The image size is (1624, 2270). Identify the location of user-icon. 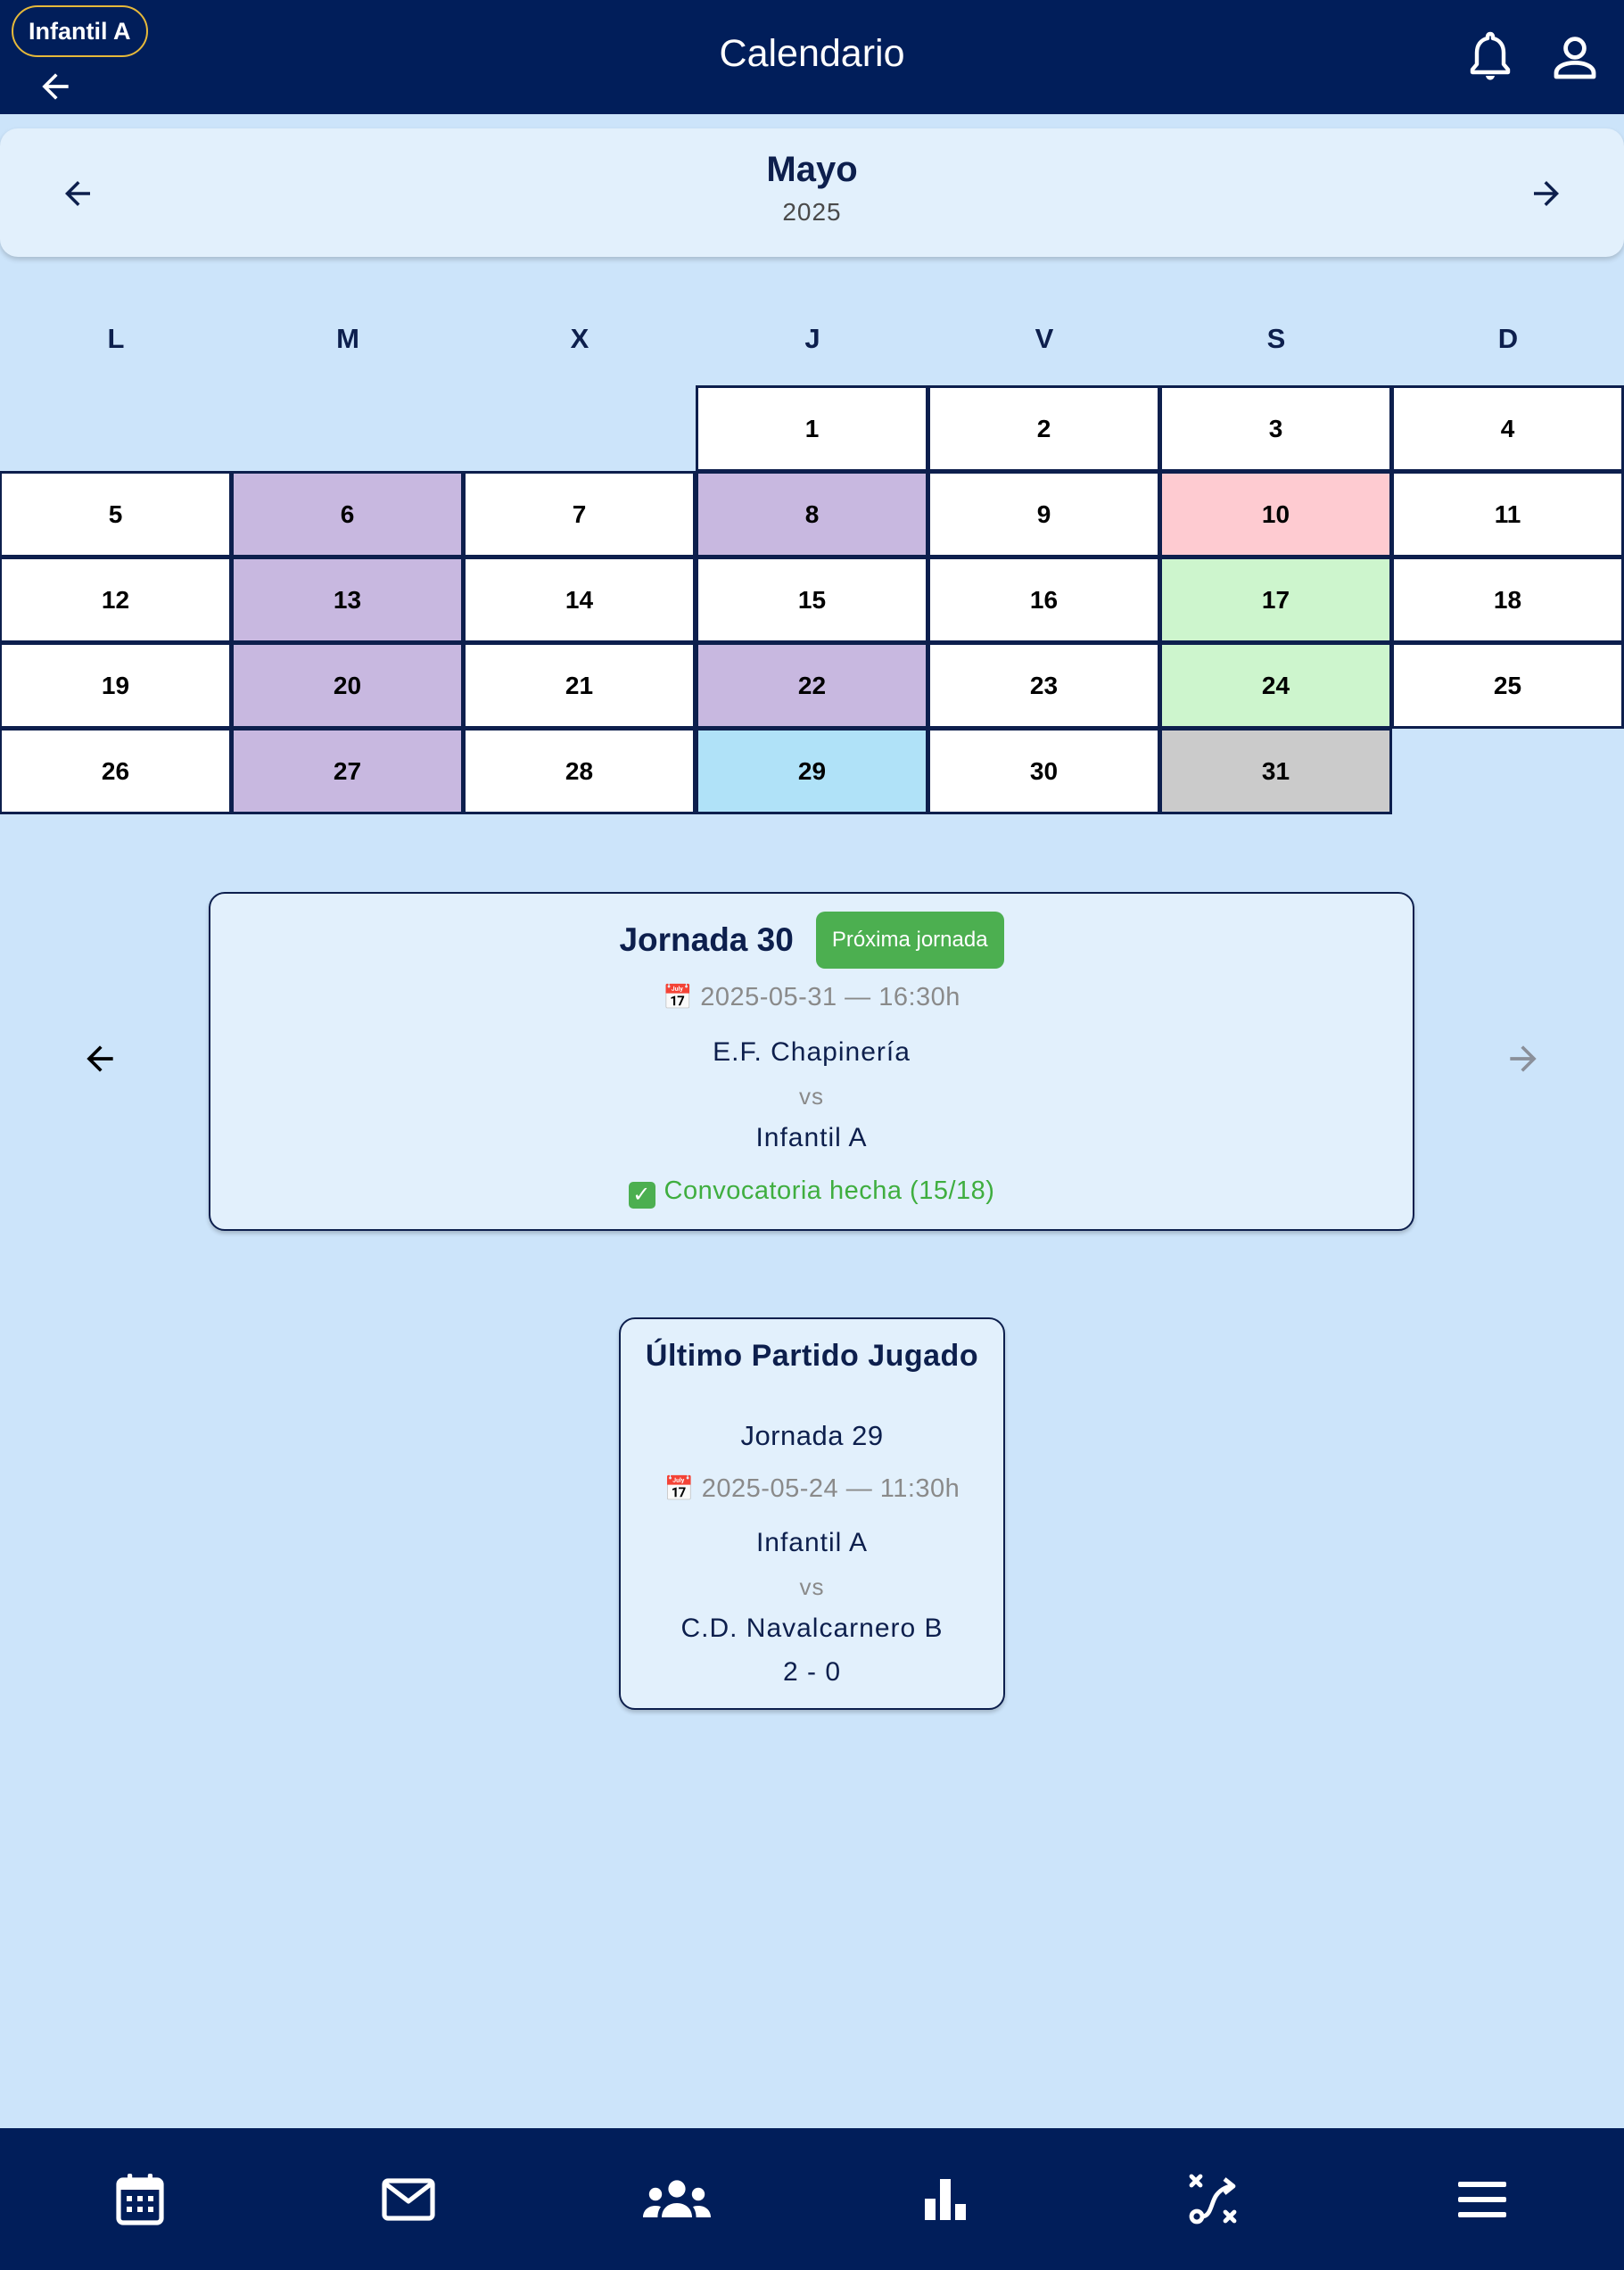
(1575, 57).